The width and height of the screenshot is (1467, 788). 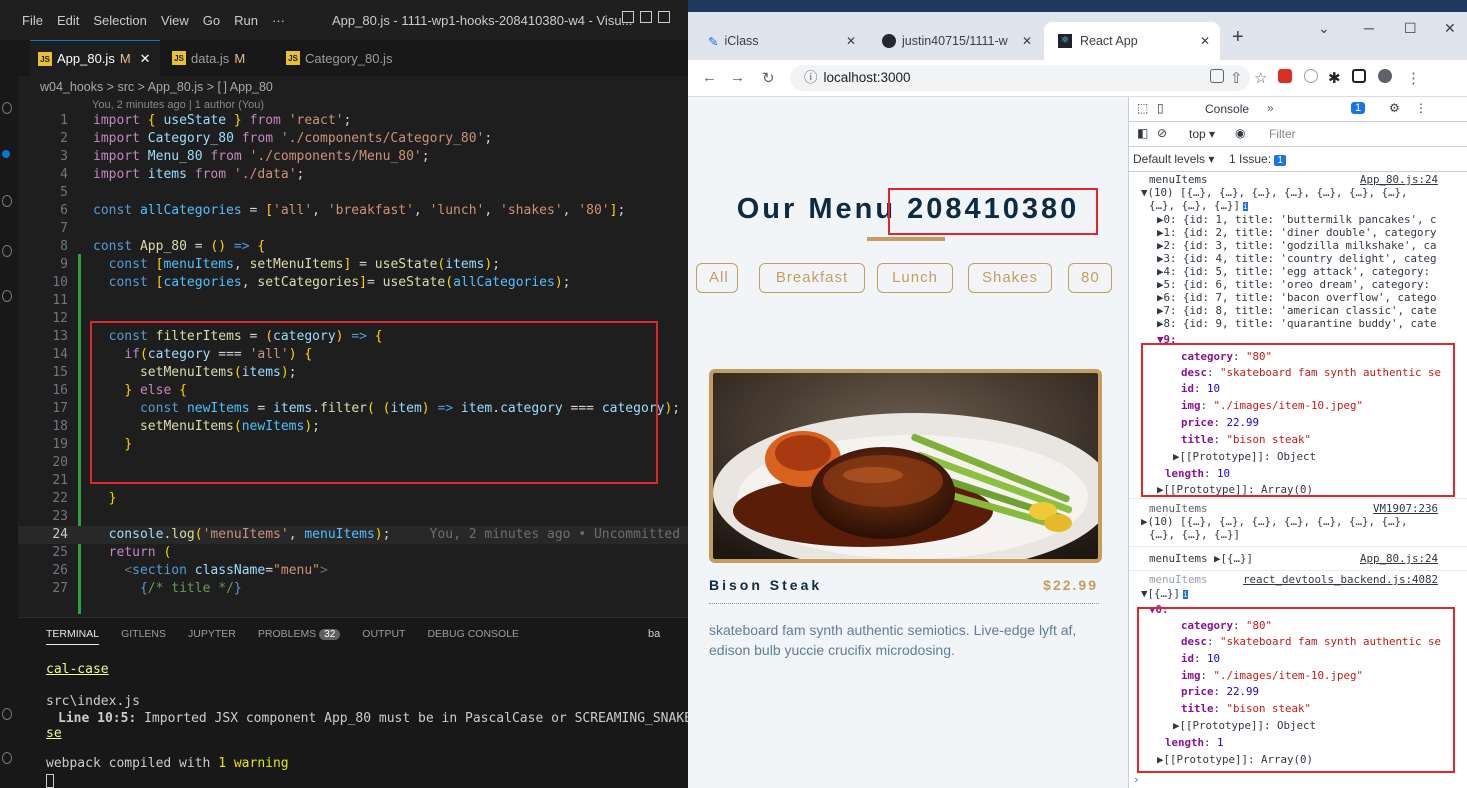 I want to click on accounts-icon, so click(x=7, y=714).